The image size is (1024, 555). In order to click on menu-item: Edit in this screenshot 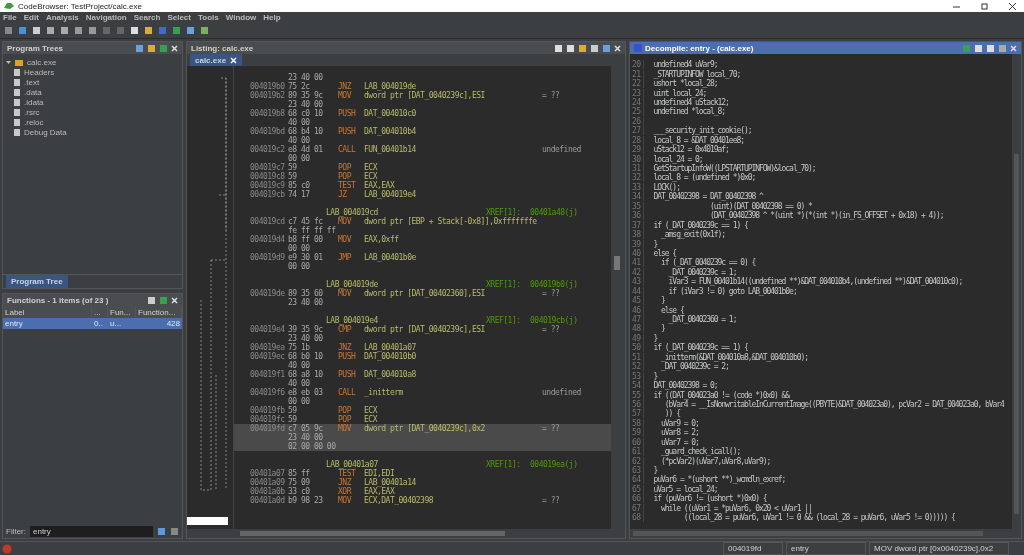, I will do `click(31, 17)`.